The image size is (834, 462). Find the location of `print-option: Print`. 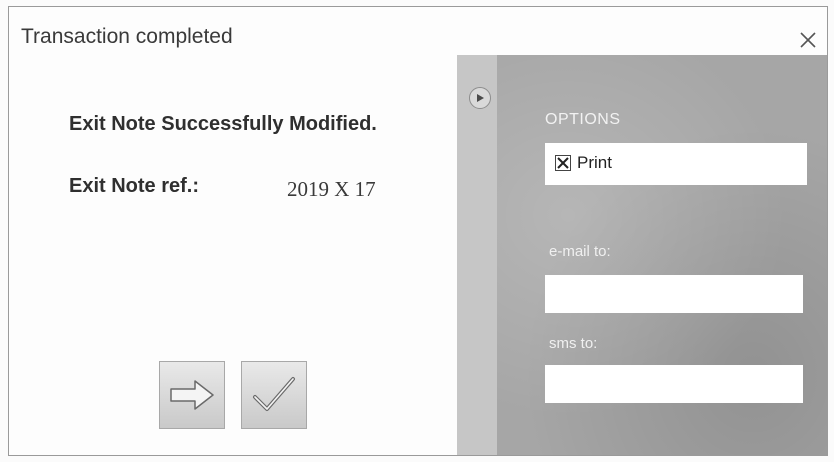

print-option: Print is located at coordinates (676, 164).